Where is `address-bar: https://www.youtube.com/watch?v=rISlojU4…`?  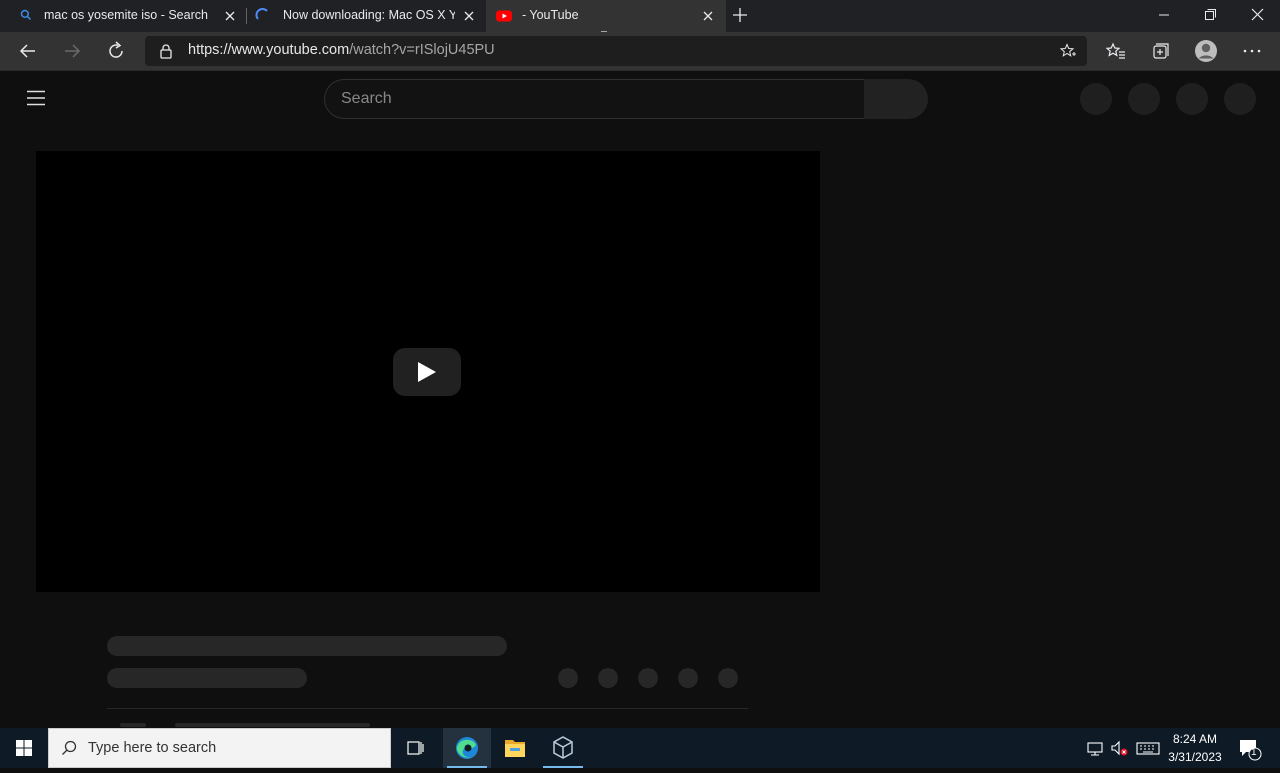 address-bar: https://www.youtube.com/watch?v=rISlojU4… is located at coordinates (616, 51).